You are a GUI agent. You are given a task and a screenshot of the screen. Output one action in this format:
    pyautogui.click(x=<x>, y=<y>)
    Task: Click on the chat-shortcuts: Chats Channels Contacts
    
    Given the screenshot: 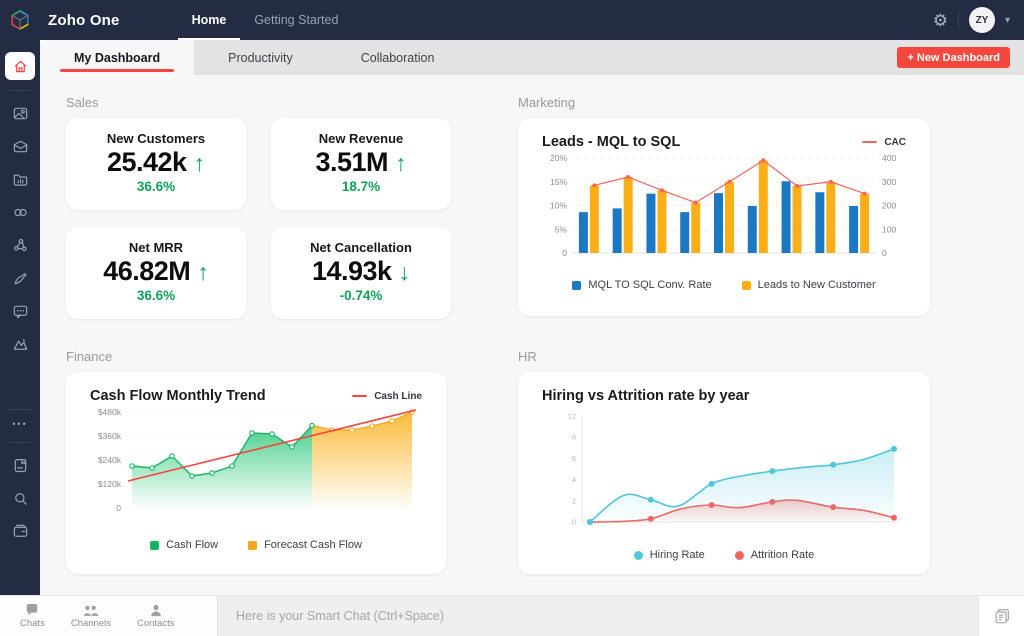 What is the action you would take?
    pyautogui.click(x=109, y=616)
    